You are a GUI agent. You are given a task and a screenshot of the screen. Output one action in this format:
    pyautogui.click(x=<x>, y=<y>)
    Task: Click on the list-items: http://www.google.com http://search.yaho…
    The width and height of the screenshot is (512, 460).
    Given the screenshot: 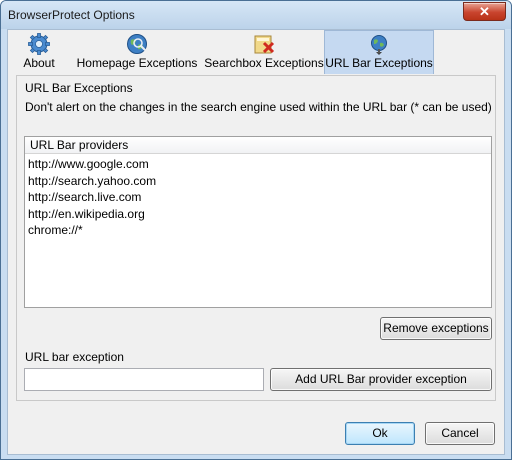 What is the action you would take?
    pyautogui.click(x=92, y=197)
    